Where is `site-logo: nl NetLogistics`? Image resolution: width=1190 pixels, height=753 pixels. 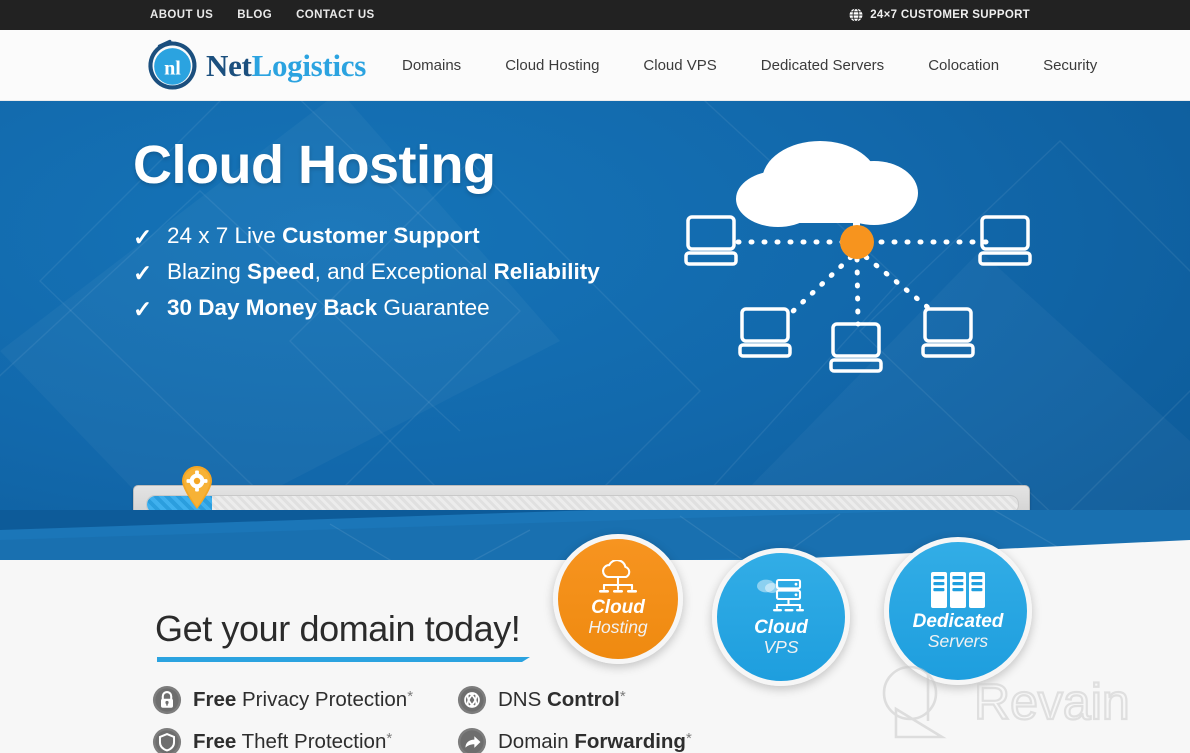
site-logo: nl NetLogistics is located at coordinates (255, 65).